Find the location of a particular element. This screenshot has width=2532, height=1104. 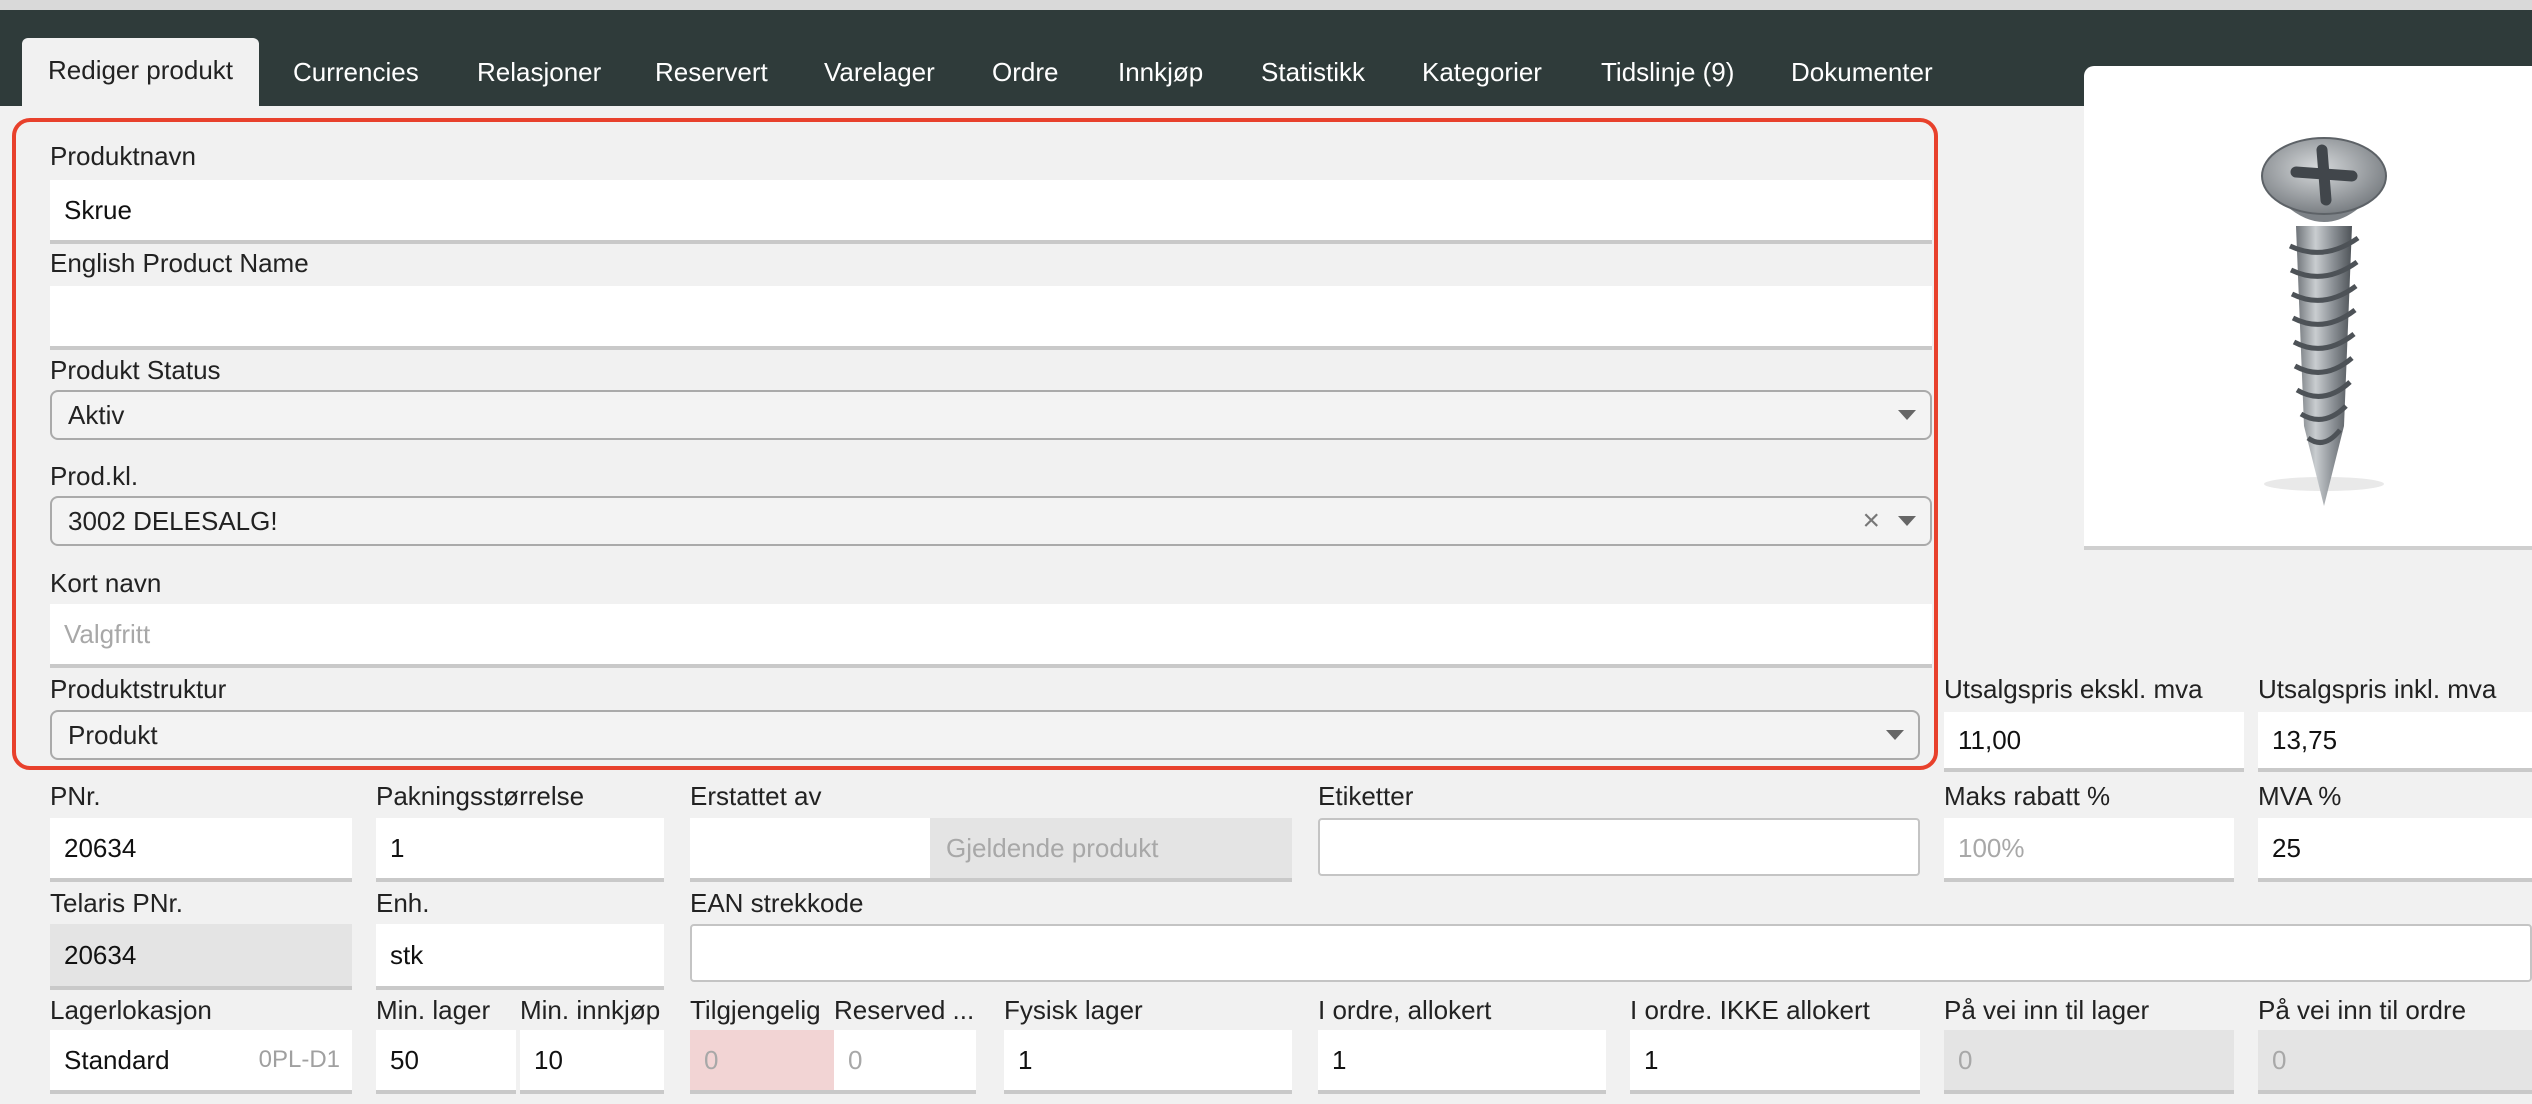

tab-innkjop: Innkjøp is located at coordinates (1160, 78).